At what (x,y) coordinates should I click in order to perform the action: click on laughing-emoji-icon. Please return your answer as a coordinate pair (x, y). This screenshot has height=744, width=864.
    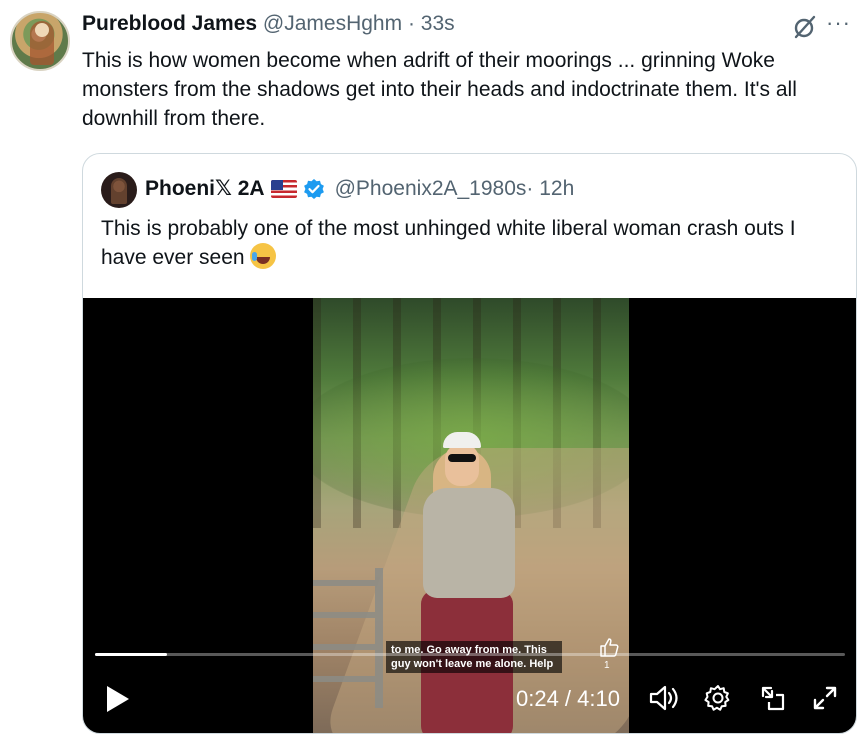
    Looking at the image, I should click on (263, 256).